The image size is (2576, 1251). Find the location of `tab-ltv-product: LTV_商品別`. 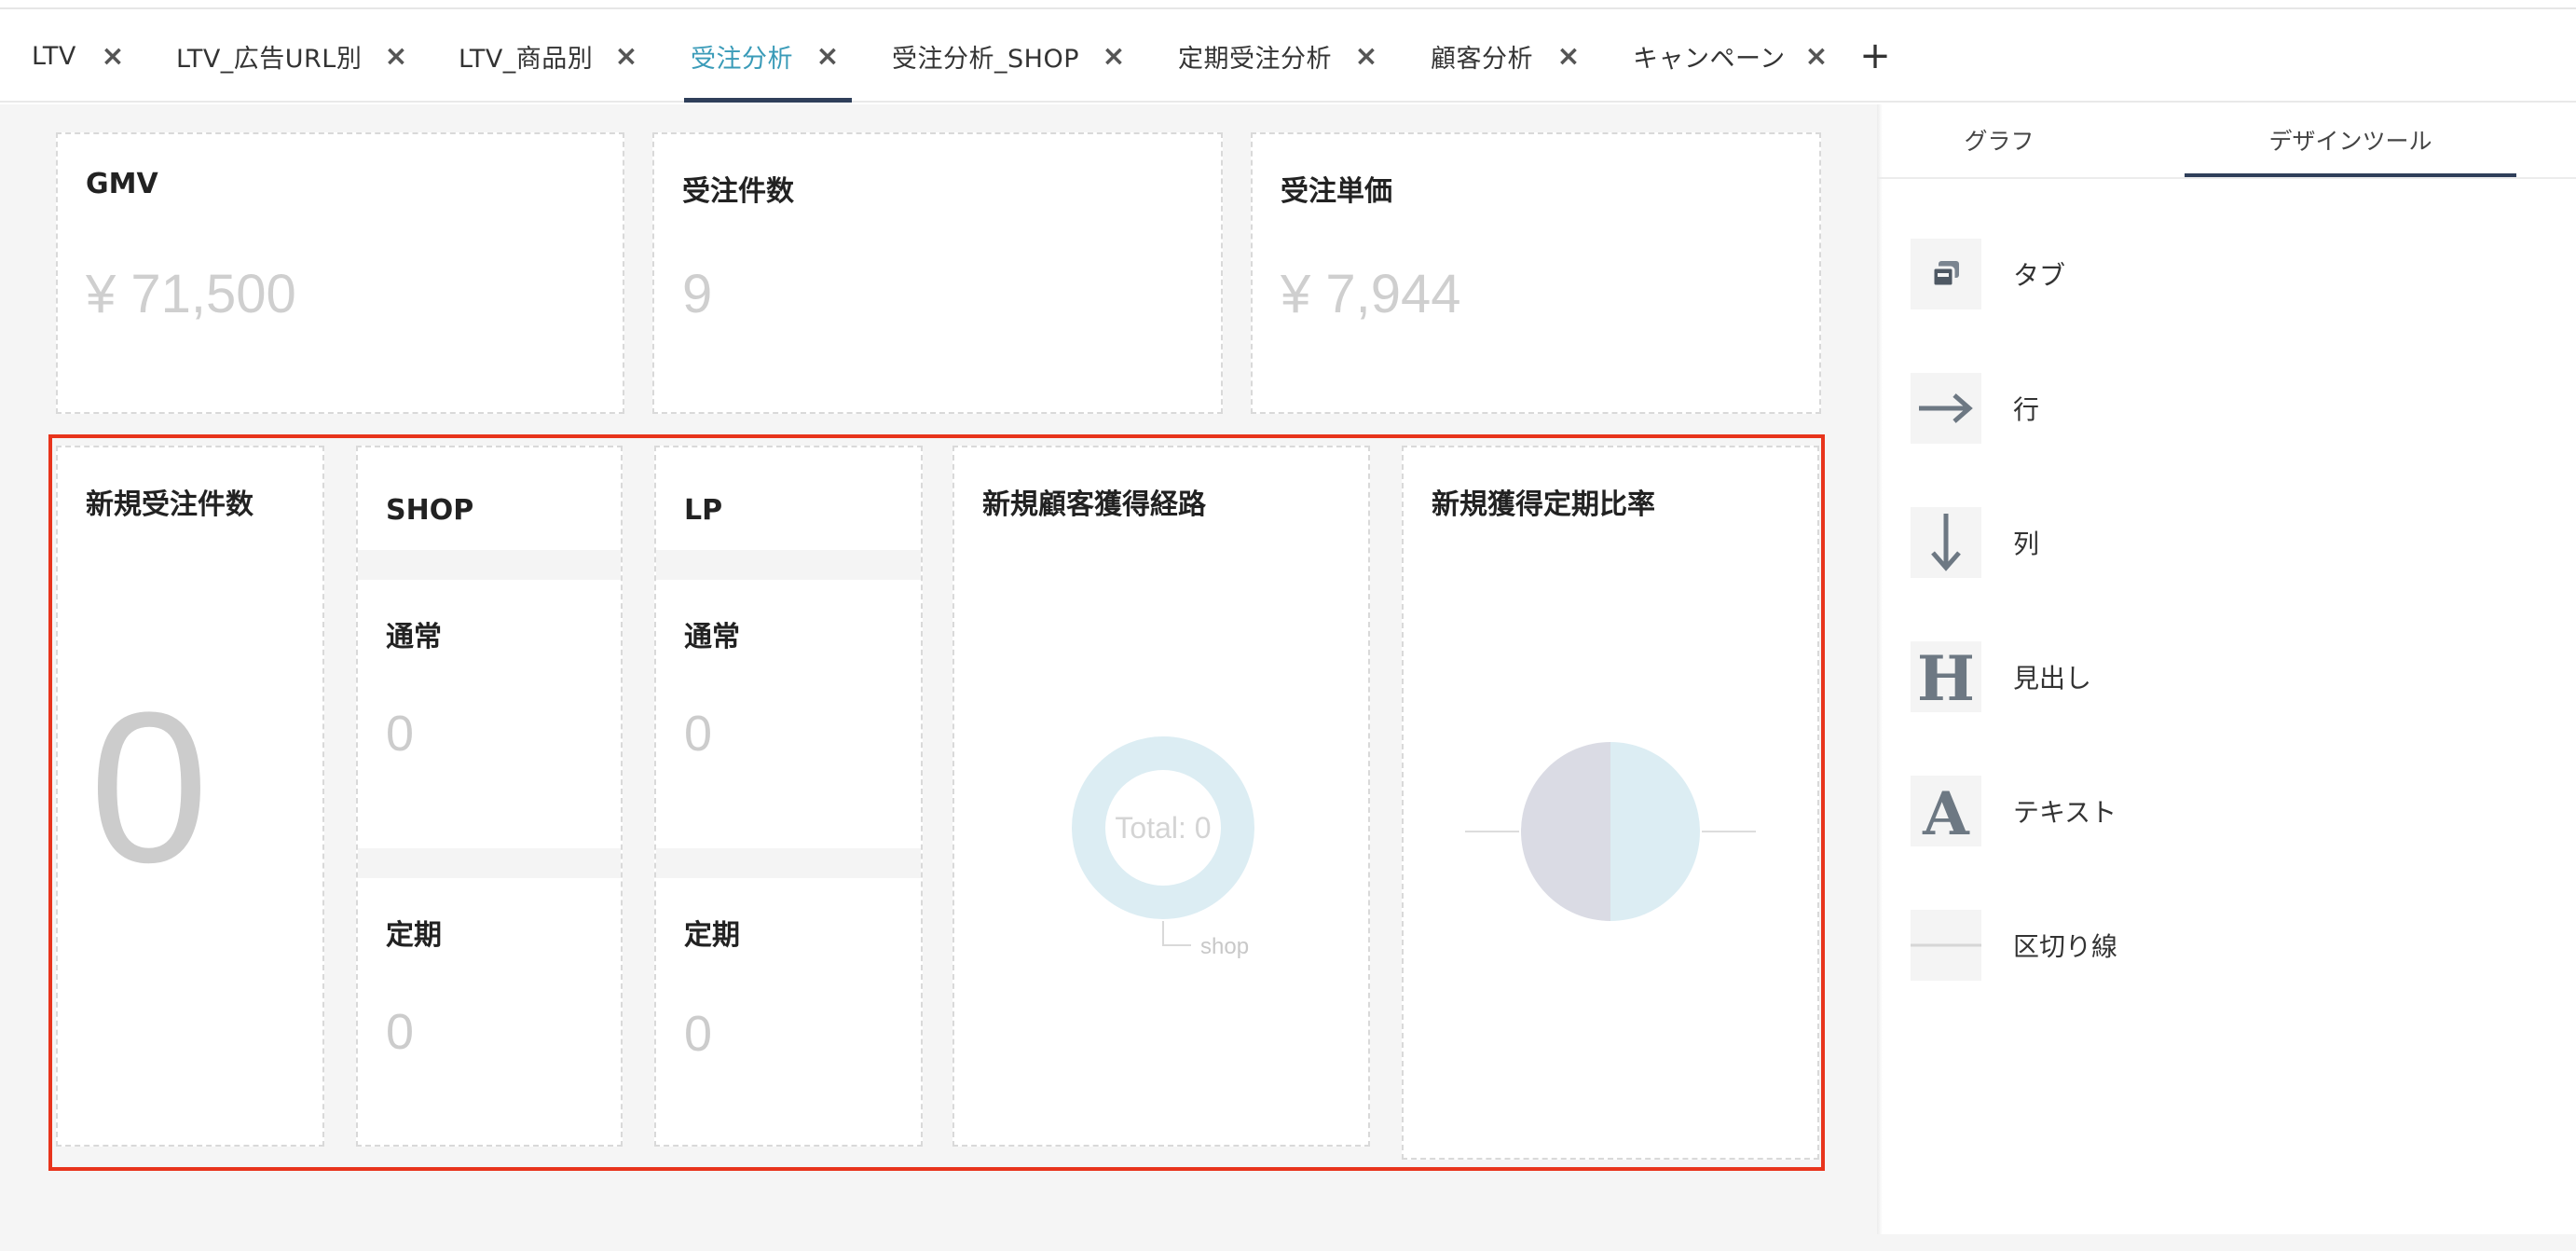

tab-ltv-product: LTV_商品別 is located at coordinates (526, 56).